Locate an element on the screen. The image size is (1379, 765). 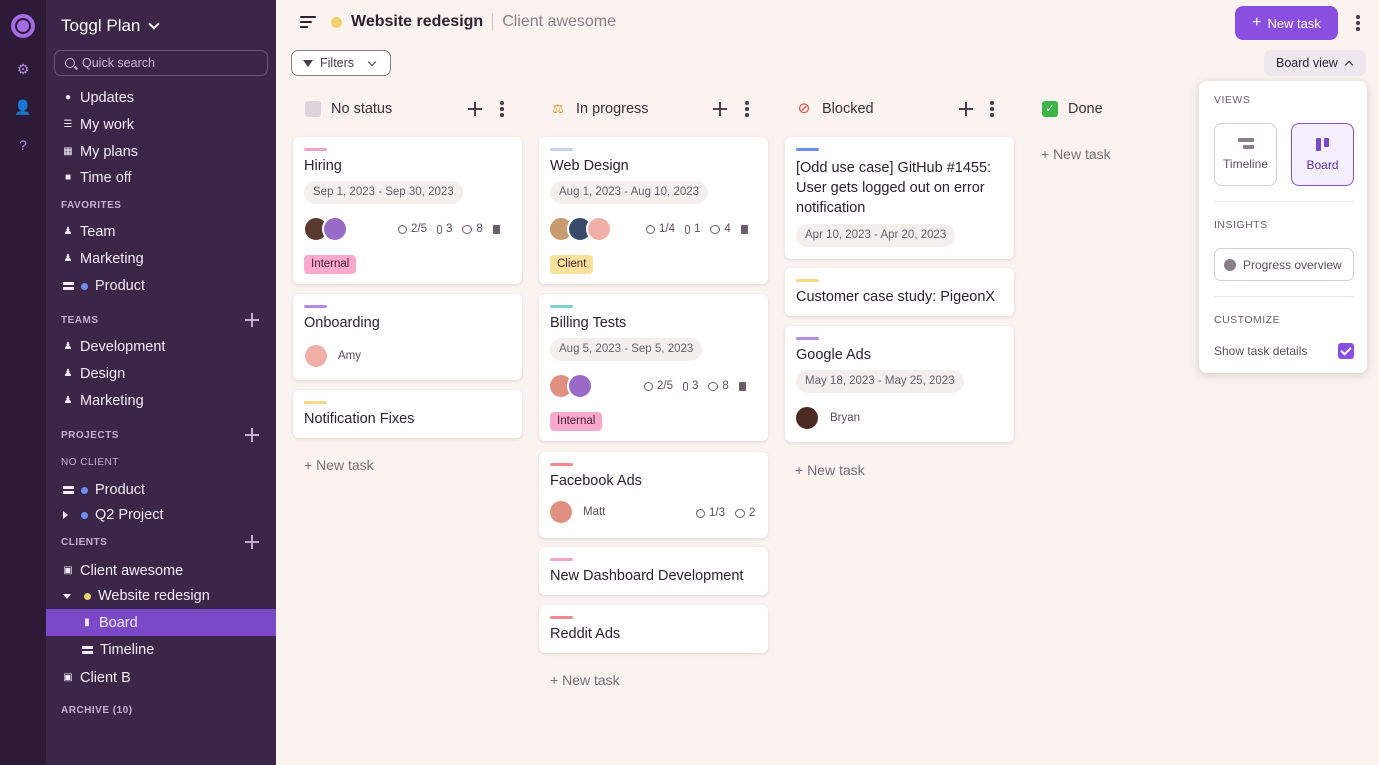
task-date-range: May 18, 2023 - May 25, 2023 is located at coordinates (880, 381).